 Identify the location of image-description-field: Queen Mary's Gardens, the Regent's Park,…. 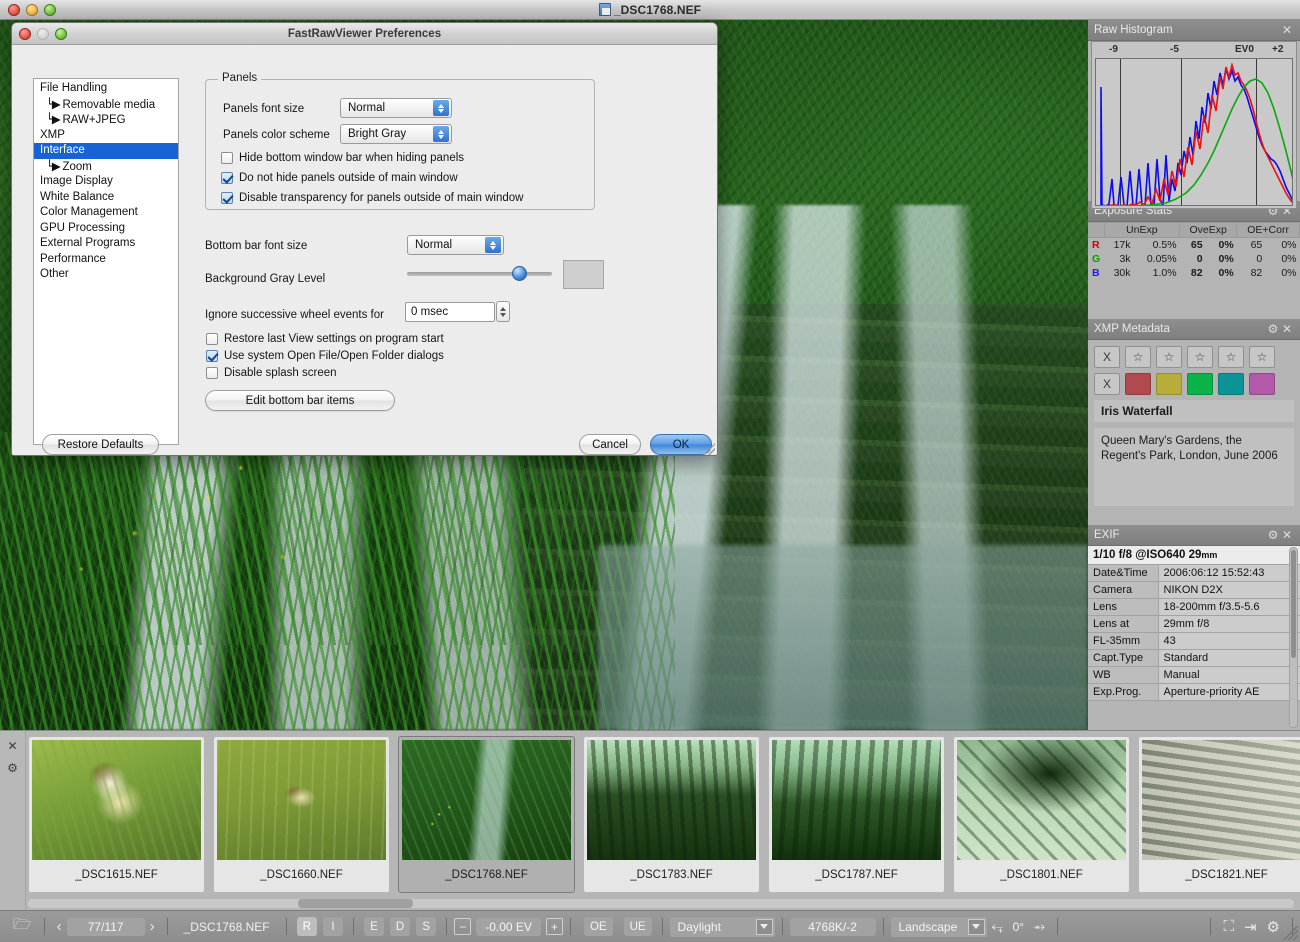
(1194, 467).